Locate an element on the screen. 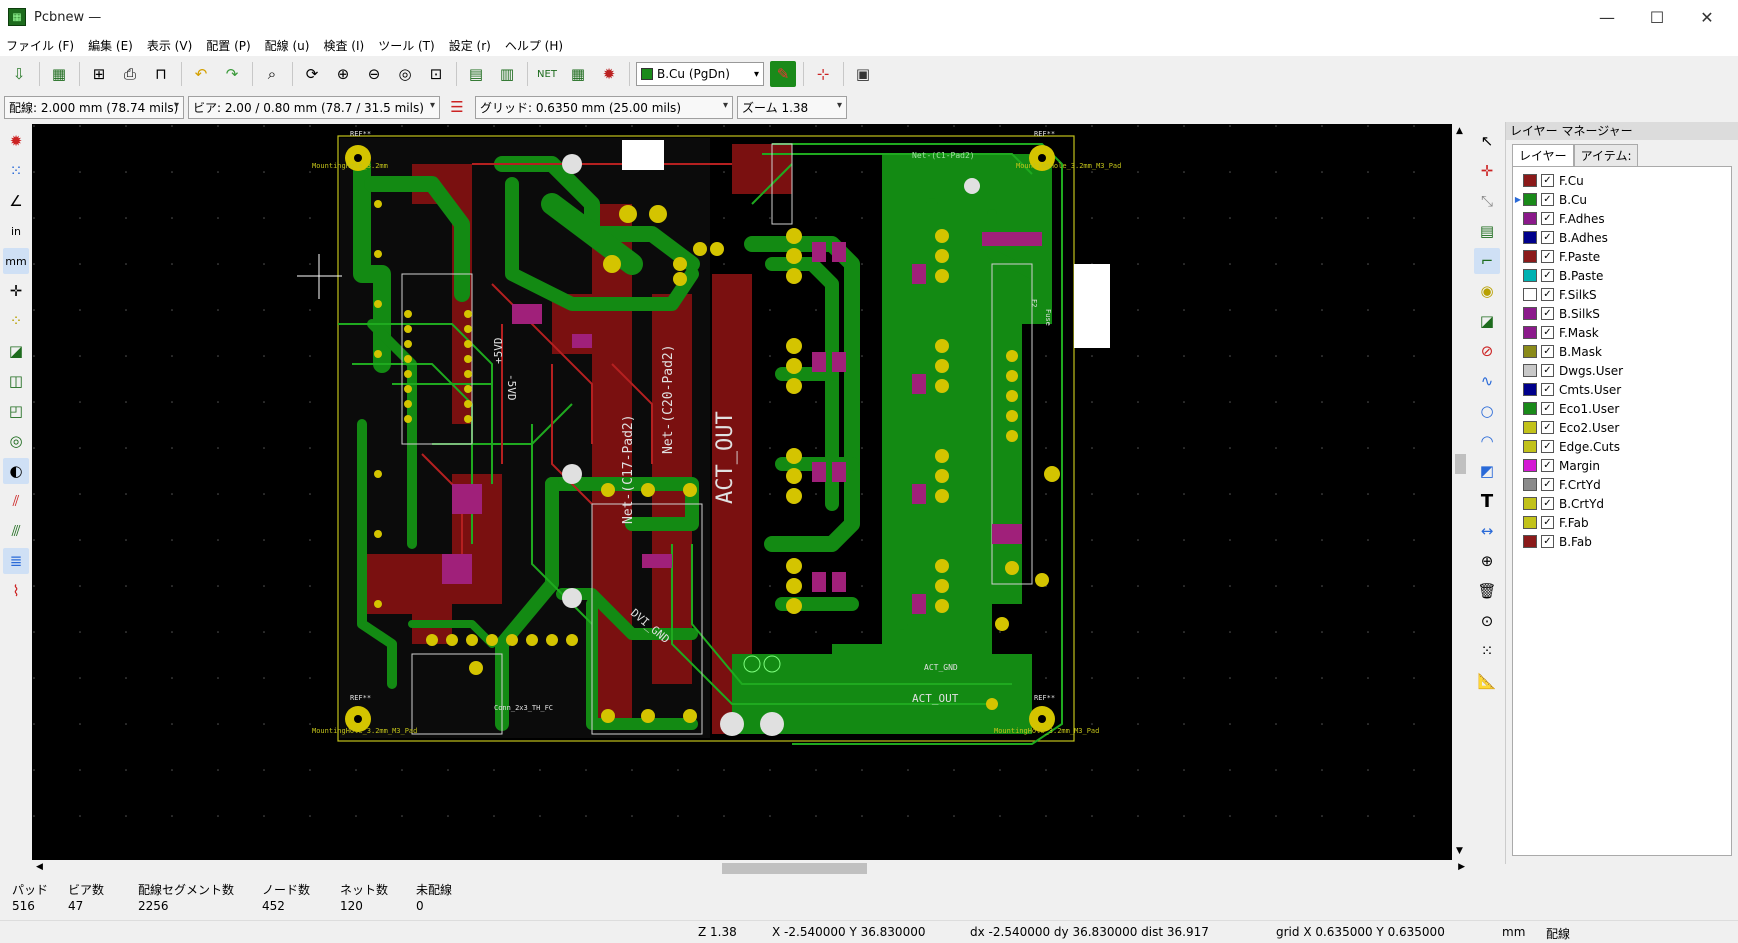  ratsnest-icon: ⁘ is located at coordinates (16, 321).